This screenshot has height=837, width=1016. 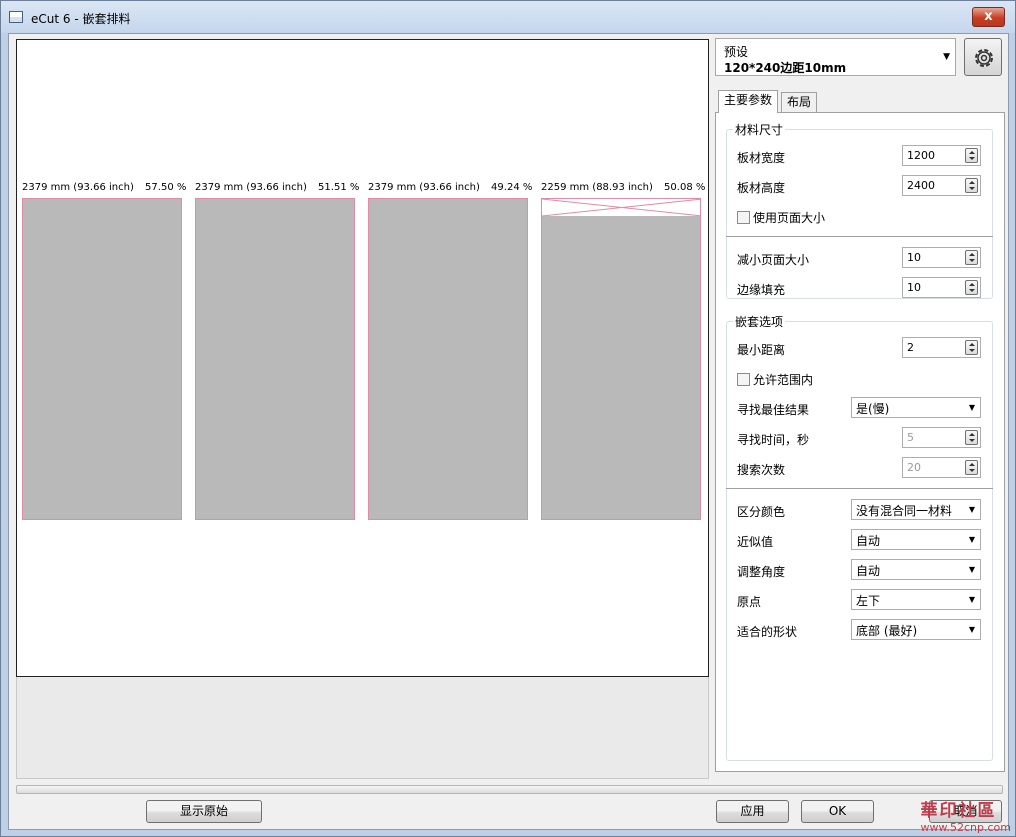 I want to click on search-time-input: 5, so click(x=941, y=437).